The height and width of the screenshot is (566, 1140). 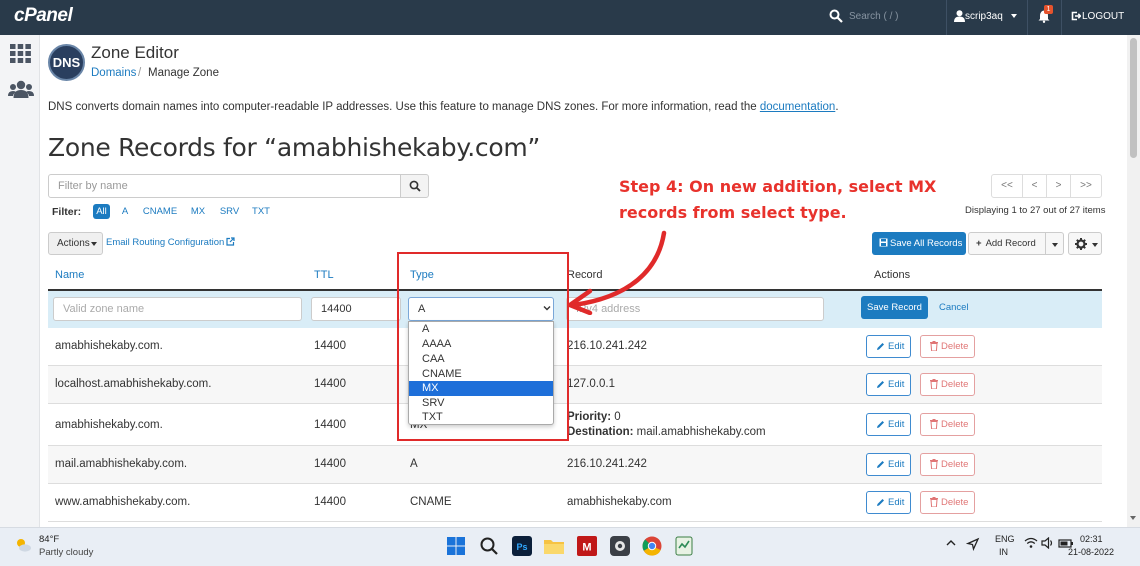 I want to click on scrollbar-thumb, so click(x=1133, y=98).